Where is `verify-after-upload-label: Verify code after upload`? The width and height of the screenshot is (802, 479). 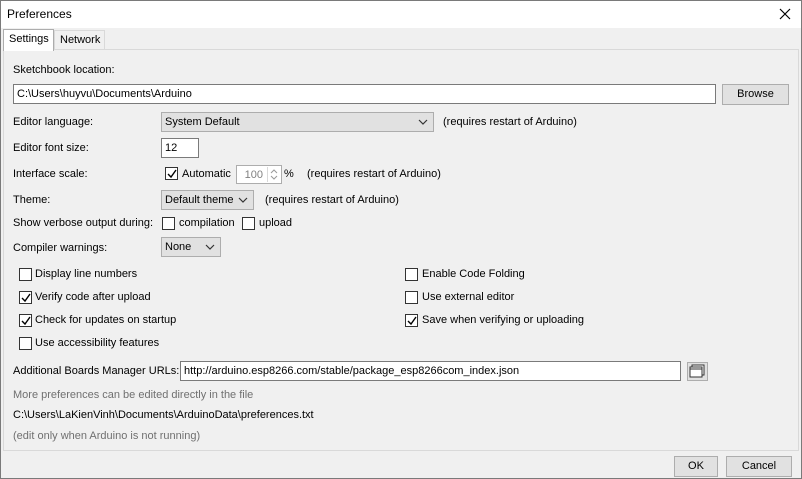 verify-after-upload-label: Verify code after upload is located at coordinates (93, 297).